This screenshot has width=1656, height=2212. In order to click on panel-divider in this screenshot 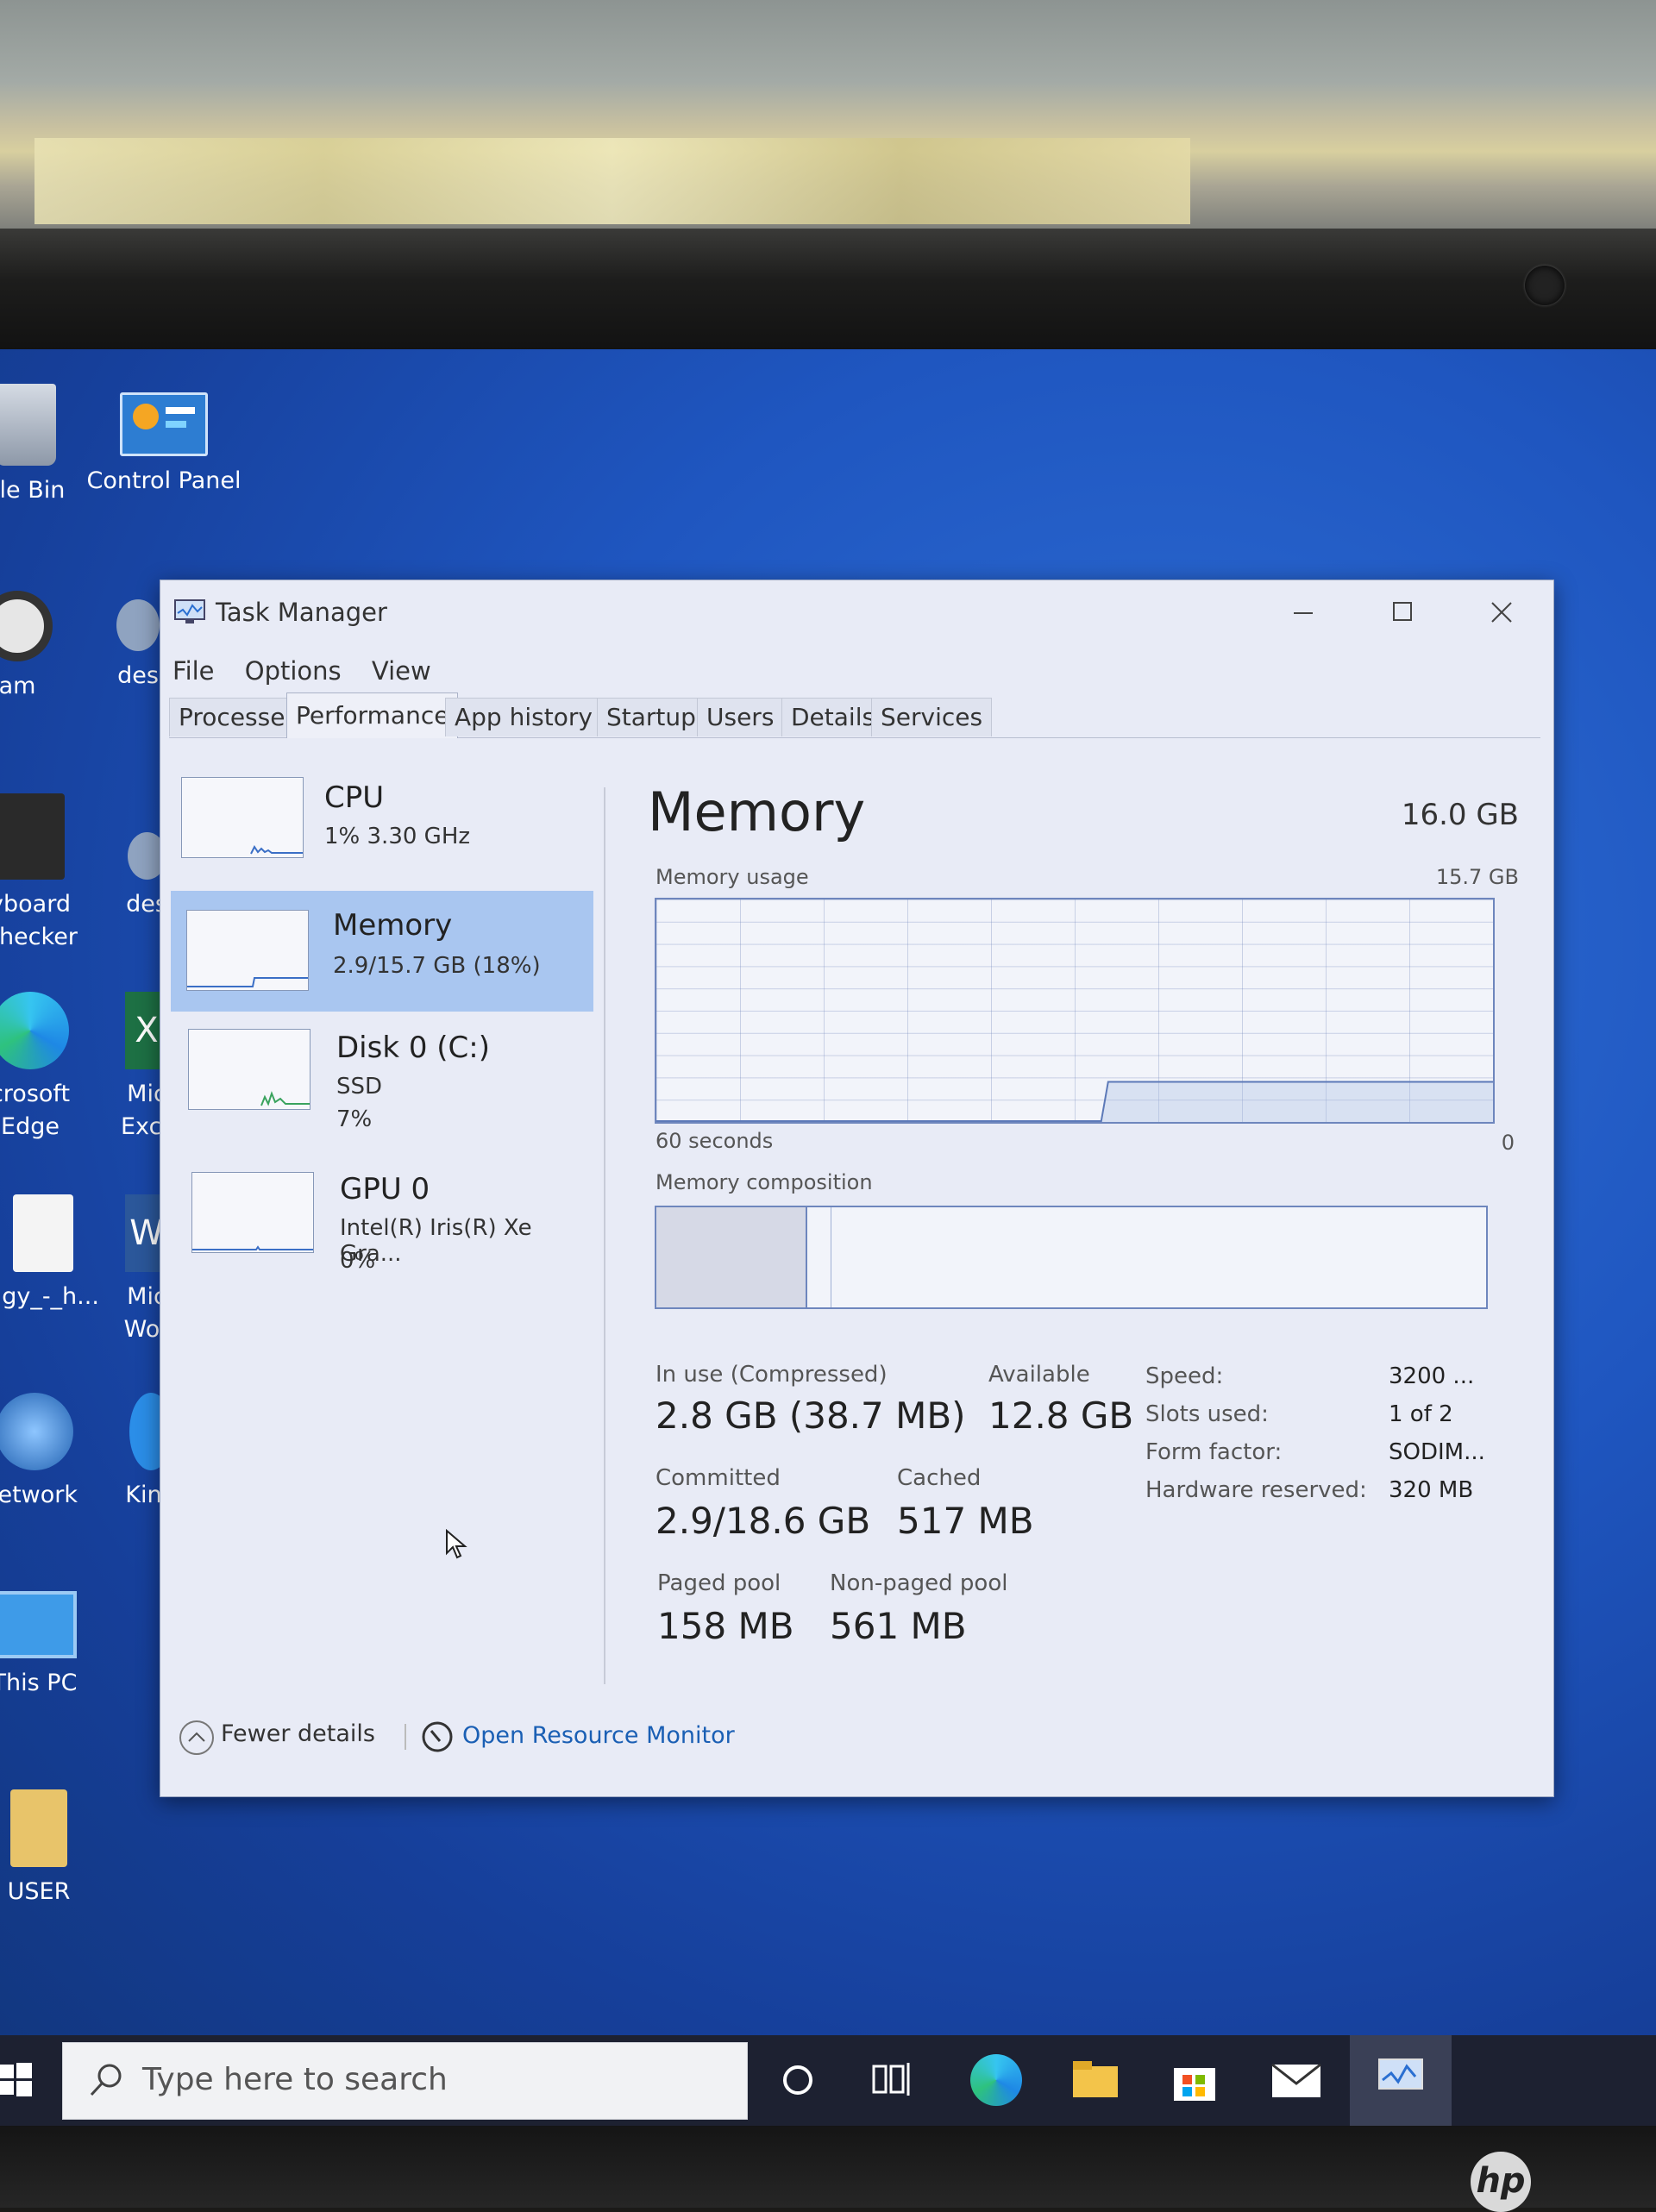, I will do `click(605, 1235)`.